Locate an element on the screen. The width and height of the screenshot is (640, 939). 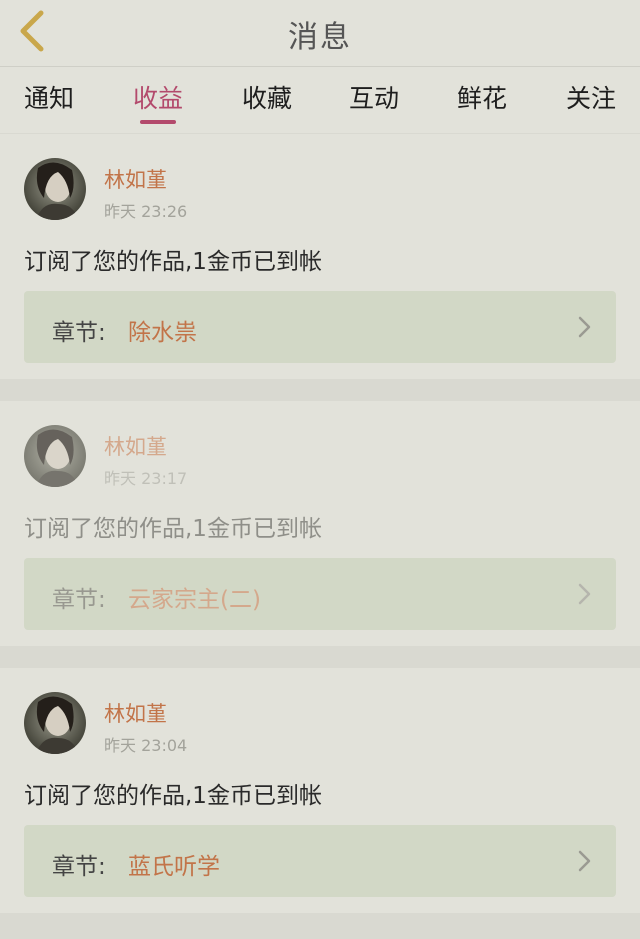
timestamp: 昨天 23:17 is located at coordinates (146, 478).